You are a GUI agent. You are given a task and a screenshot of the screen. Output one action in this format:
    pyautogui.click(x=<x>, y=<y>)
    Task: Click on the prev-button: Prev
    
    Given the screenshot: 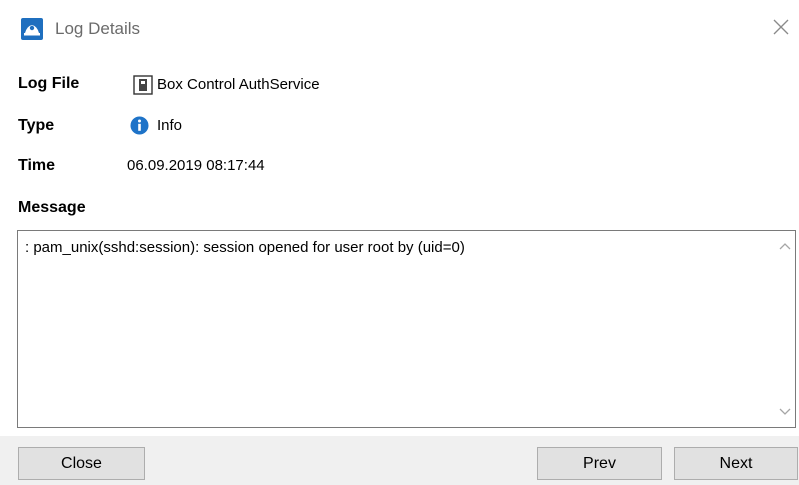 What is the action you would take?
    pyautogui.click(x=599, y=463)
    